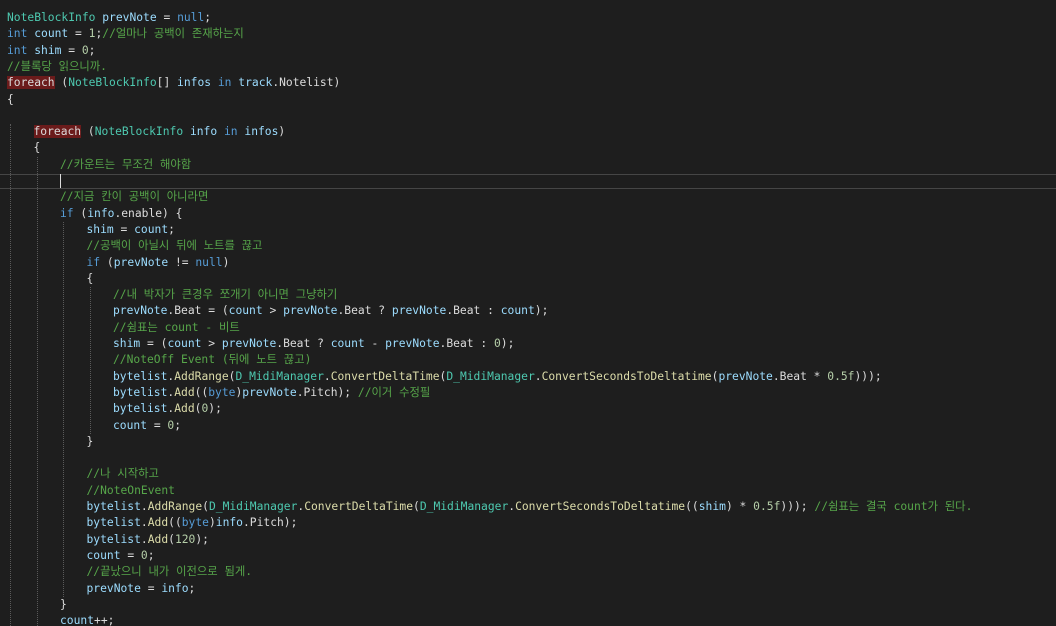 This screenshot has width=1056, height=626. I want to click on code-line: NoteBlockInfo prevNote = null;, so click(528, 18).